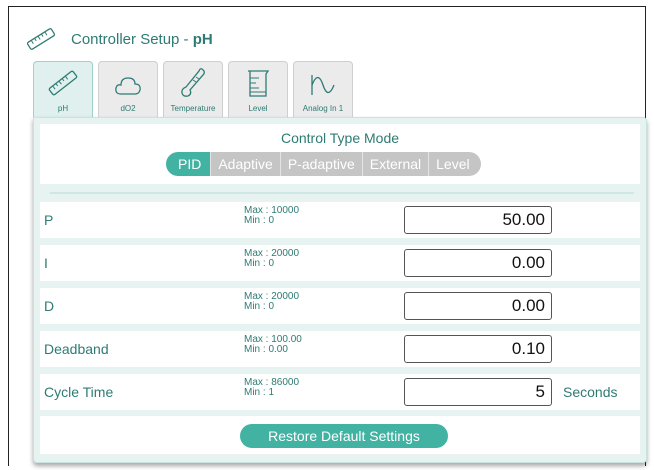 The image size is (654, 470). Describe the element at coordinates (340, 349) in the screenshot. I see `param-row-deadband: Deadband Max : 100.00 Min : 0.00` at that location.